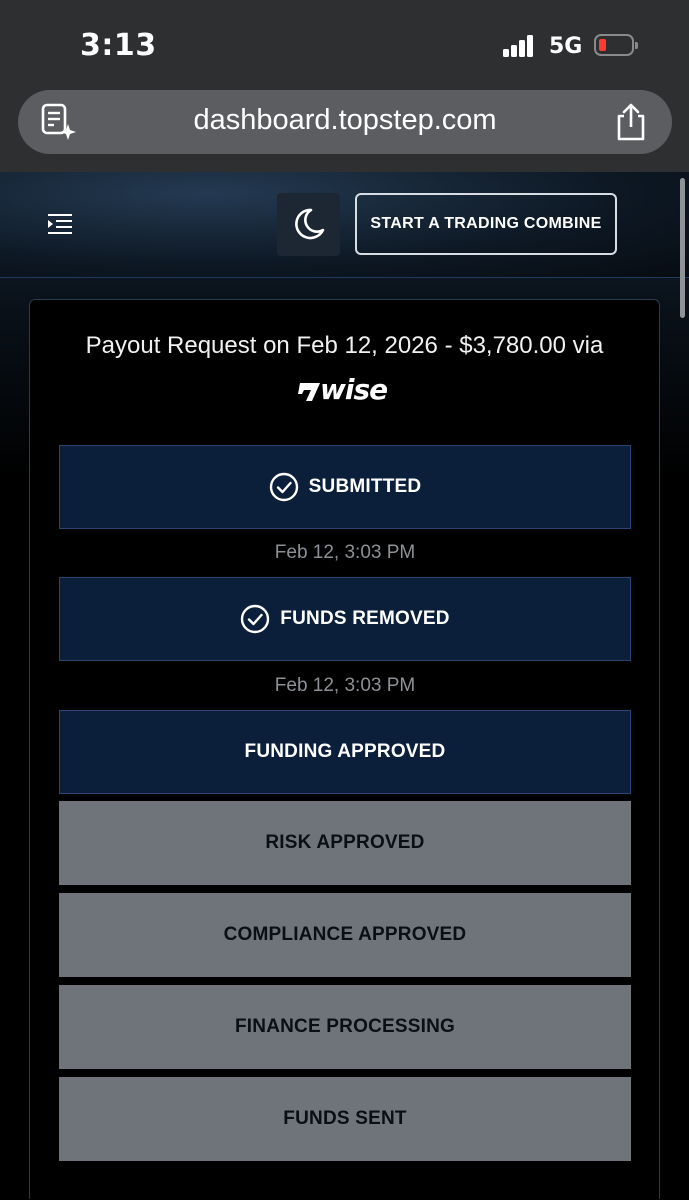 The height and width of the screenshot is (1200, 689). I want to click on step-label: FUNDS SENT, so click(345, 1118).